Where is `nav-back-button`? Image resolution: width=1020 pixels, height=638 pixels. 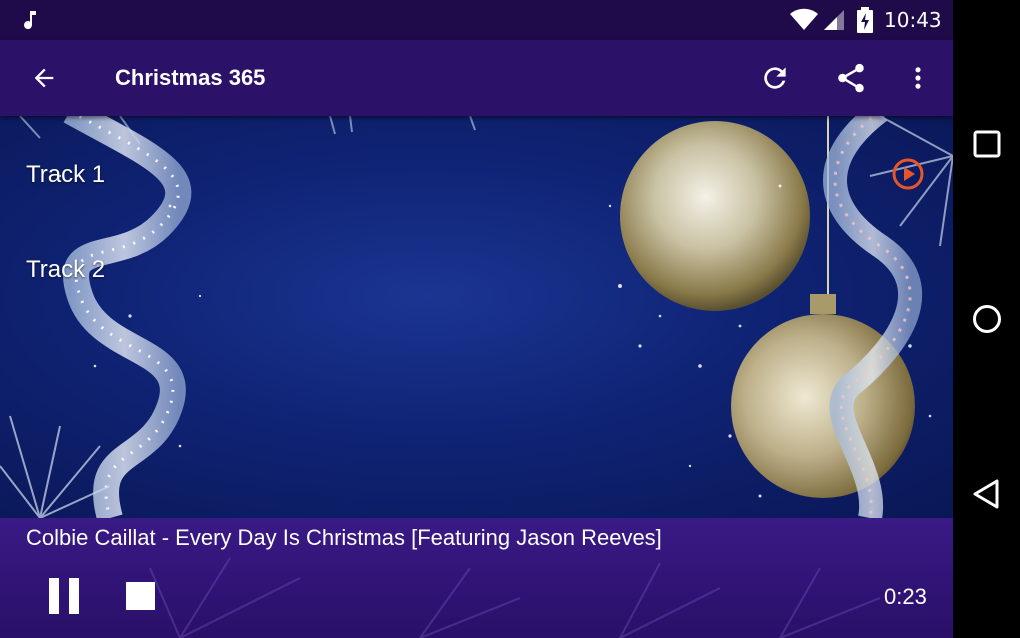 nav-back-button is located at coordinates (987, 494).